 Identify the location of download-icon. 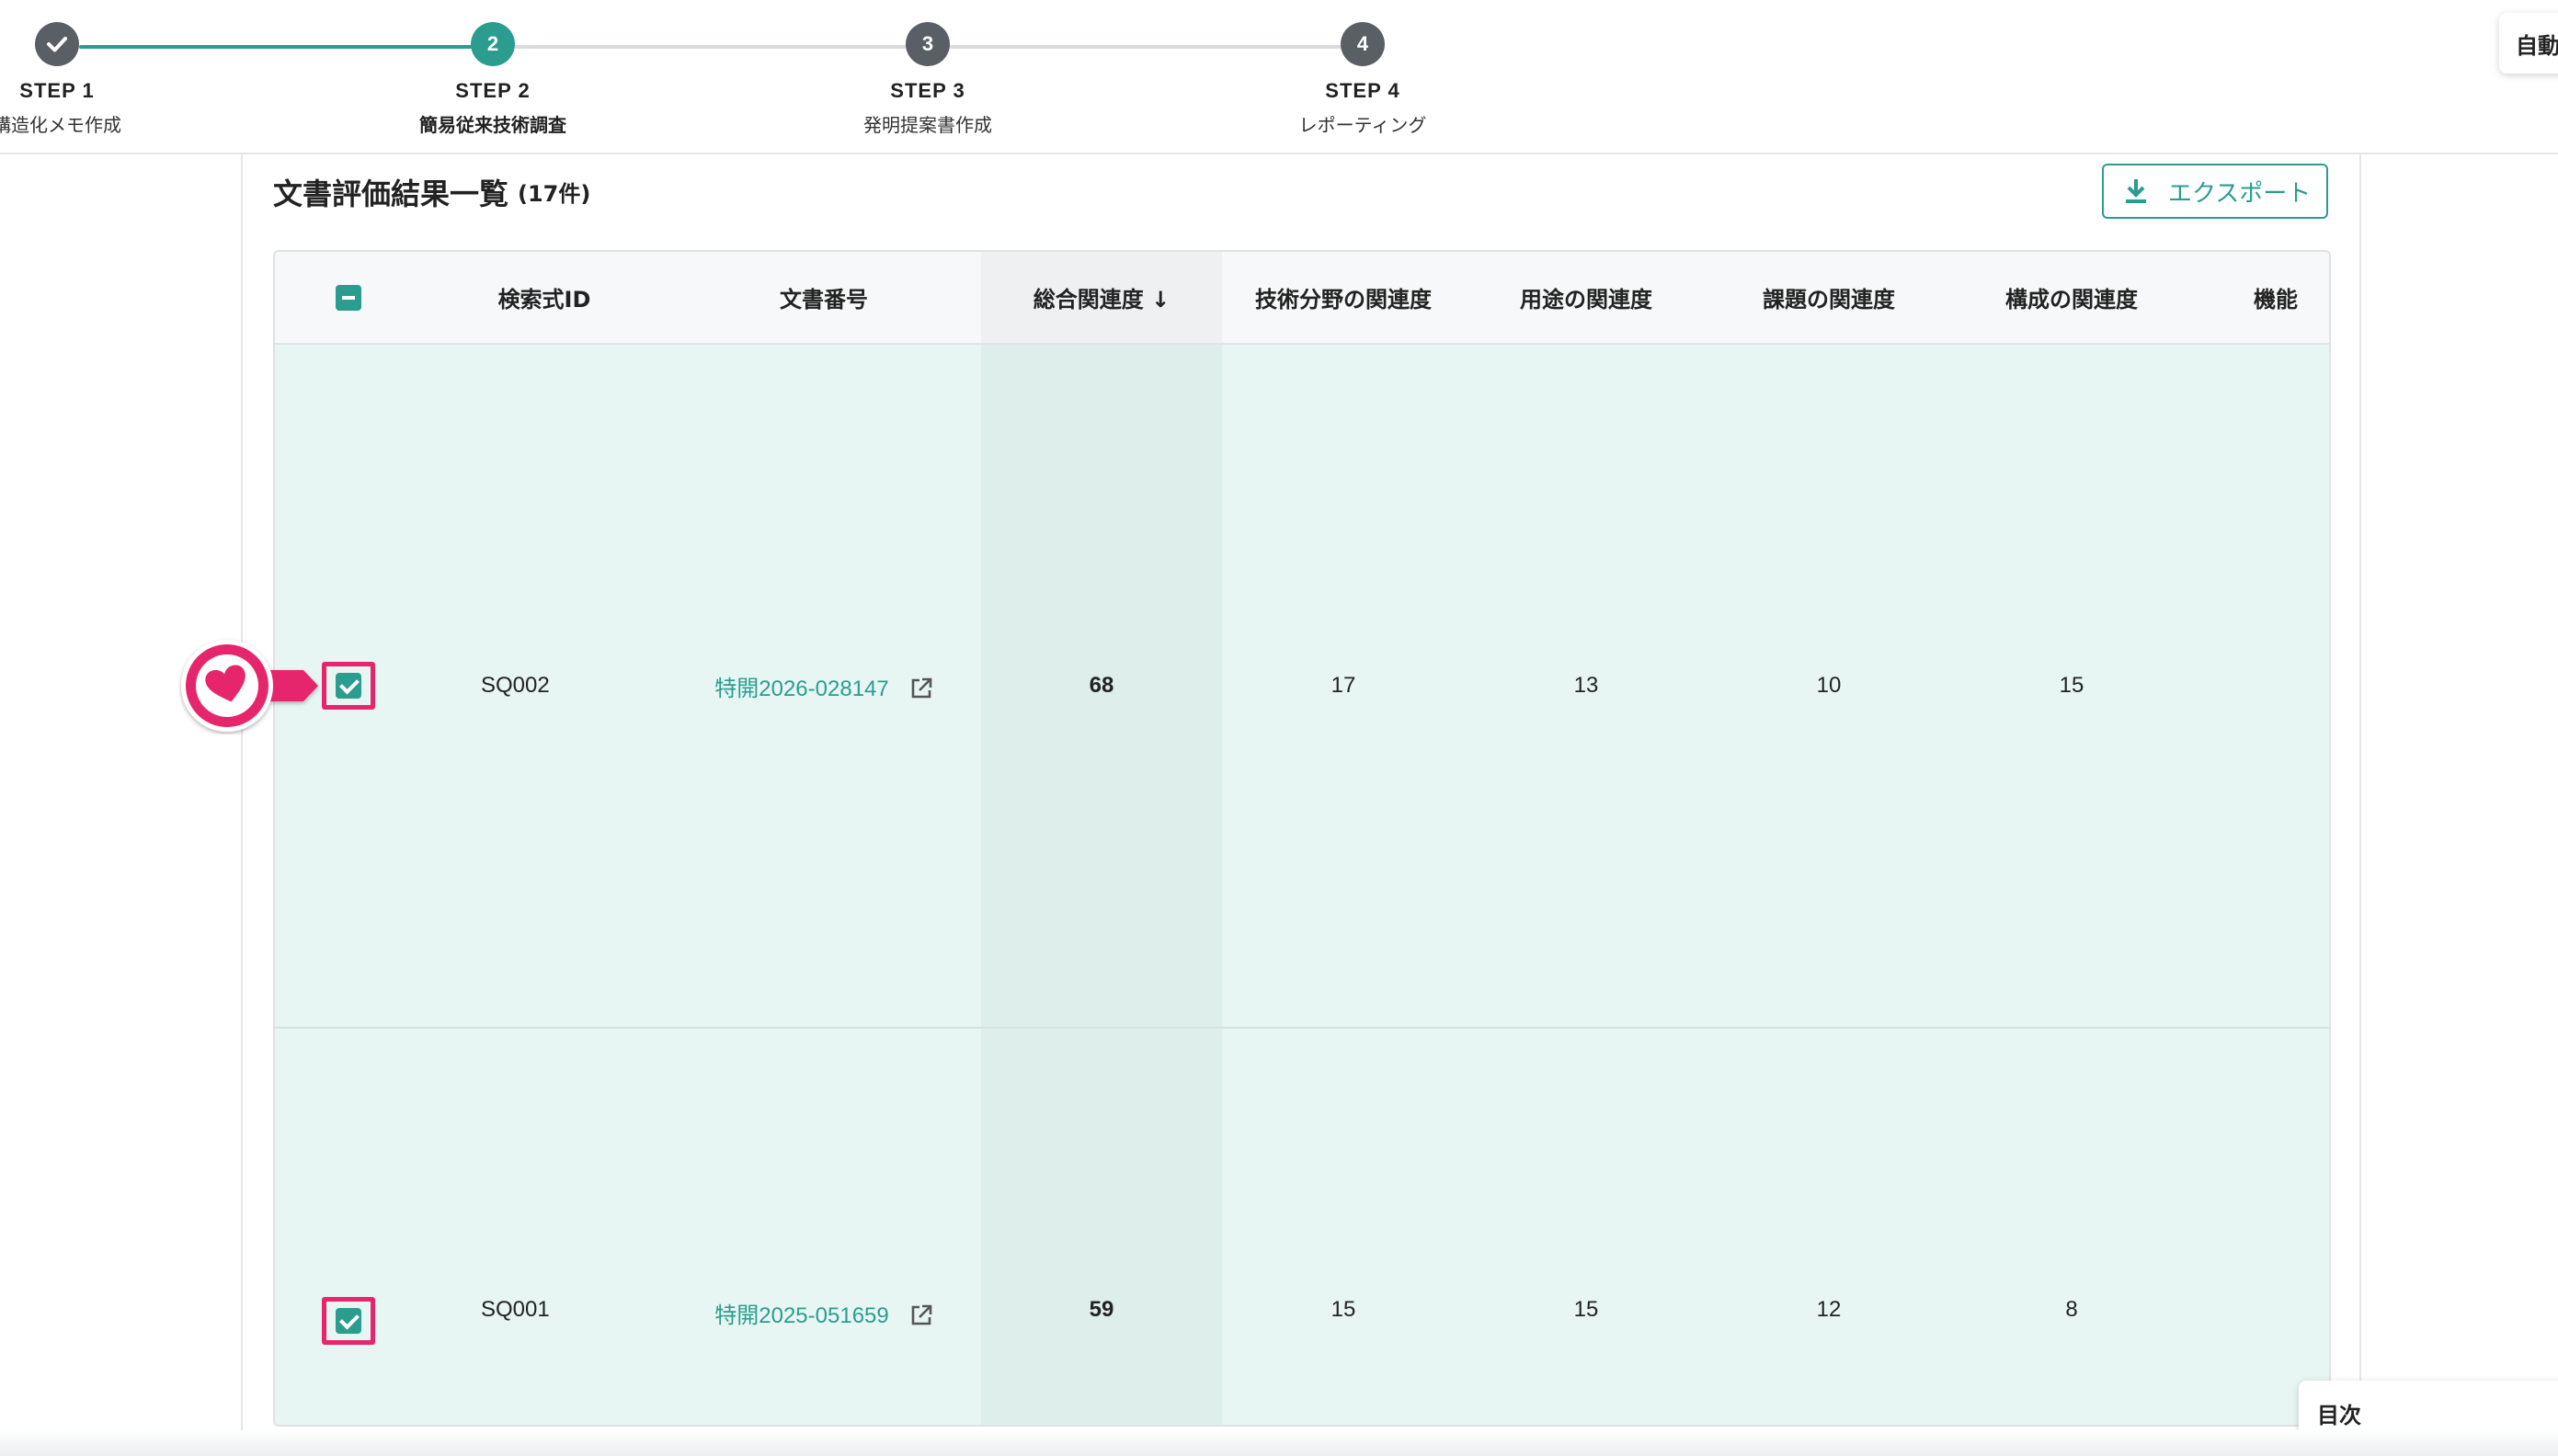
(2136, 191).